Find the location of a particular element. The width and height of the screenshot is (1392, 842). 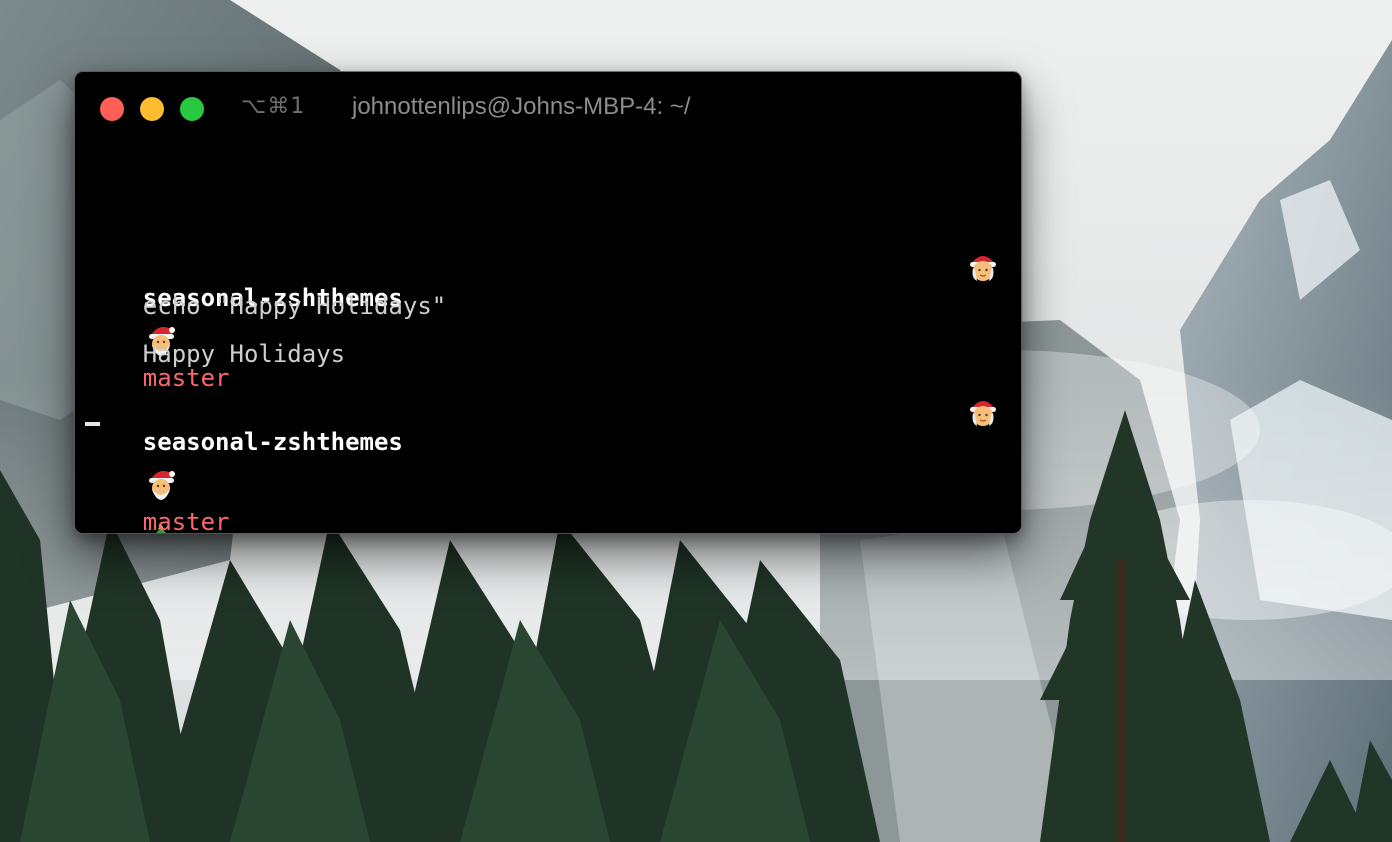

terminal-titlebar: ⌥⌘1 johnottenlips@Johns-MBP-4: ~/ is located at coordinates (548, 109).